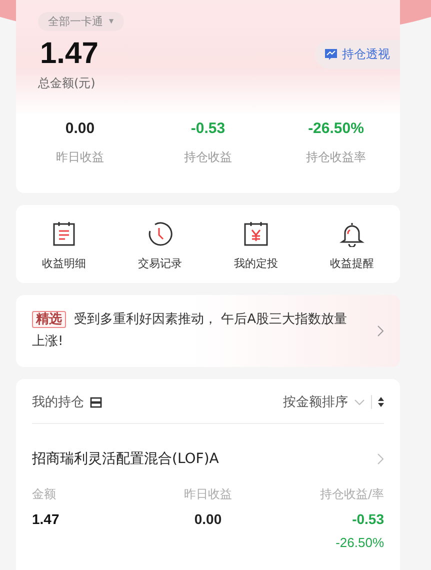 This screenshot has height=570, width=431. What do you see at coordinates (58, 402) in the screenshot?
I see `holdings-title: 我的持仓` at bounding box center [58, 402].